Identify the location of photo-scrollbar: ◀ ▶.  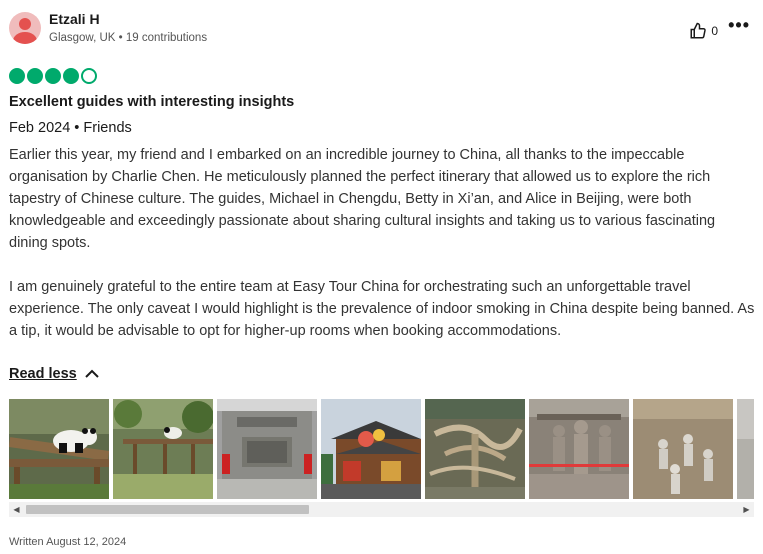
(381, 509).